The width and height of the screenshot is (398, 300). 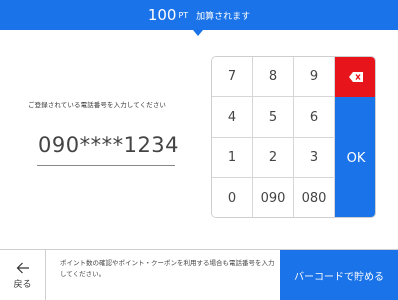 I want to click on arrow-left-icon, so click(x=22, y=267).